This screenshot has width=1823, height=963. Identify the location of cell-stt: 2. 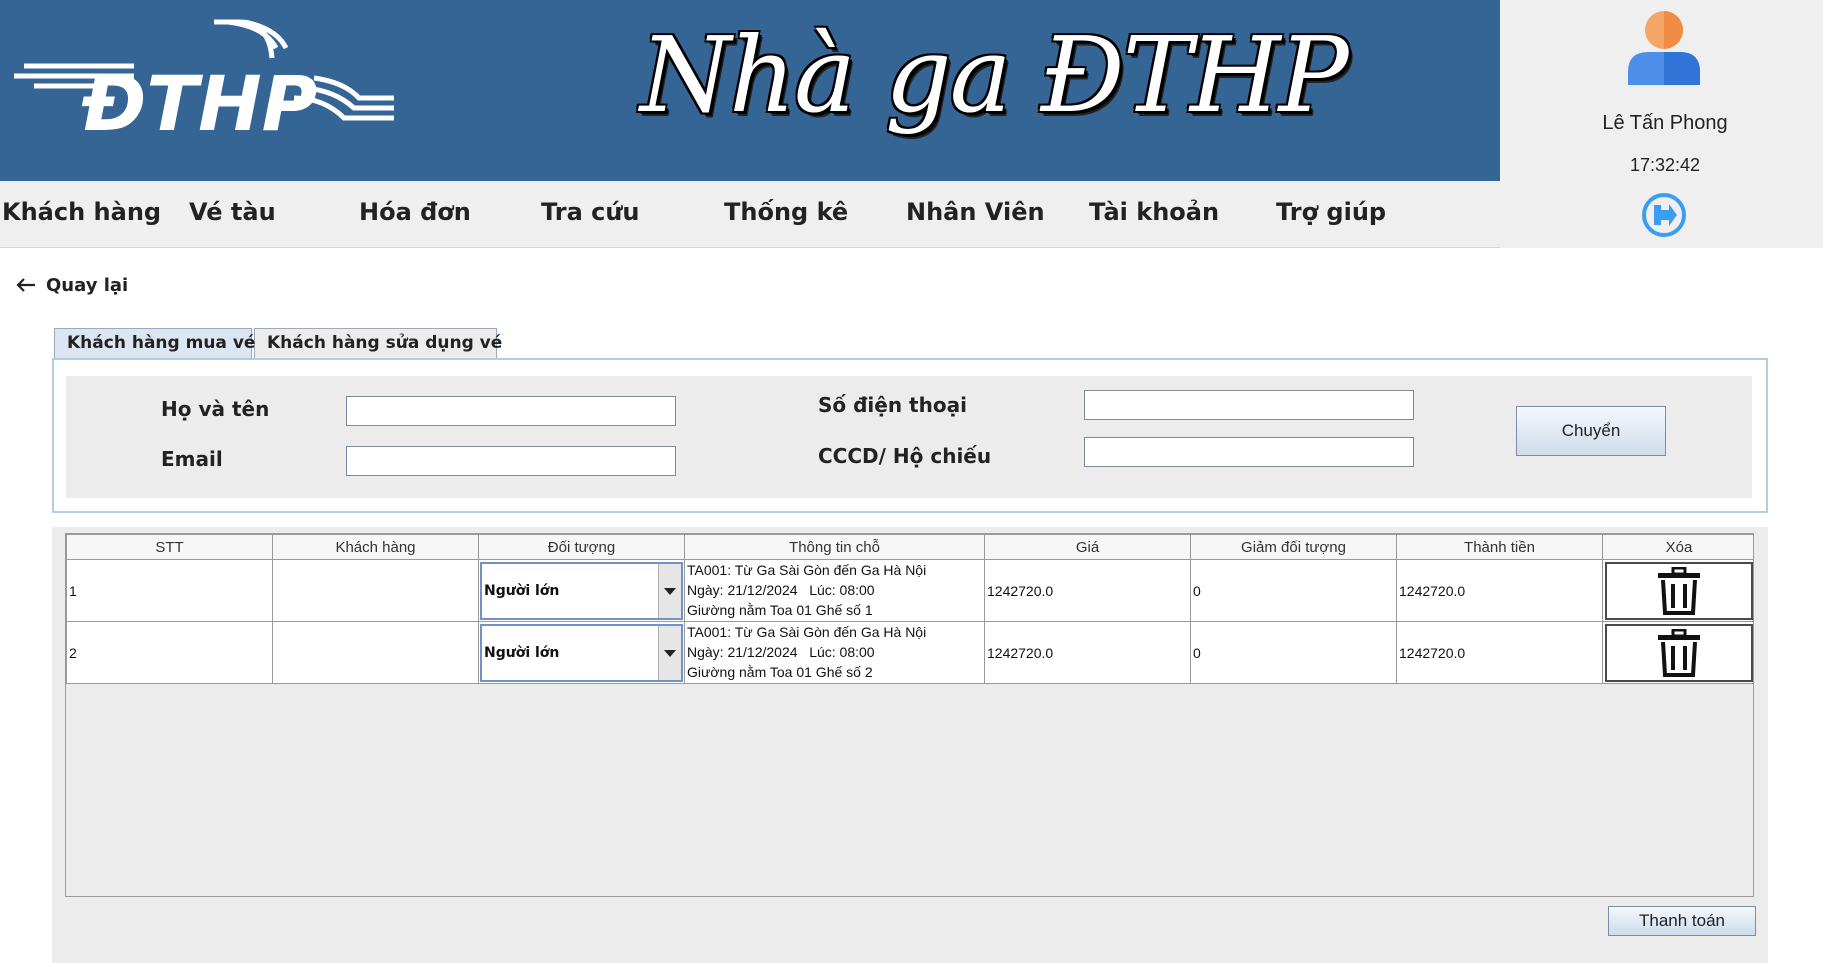
(169, 652).